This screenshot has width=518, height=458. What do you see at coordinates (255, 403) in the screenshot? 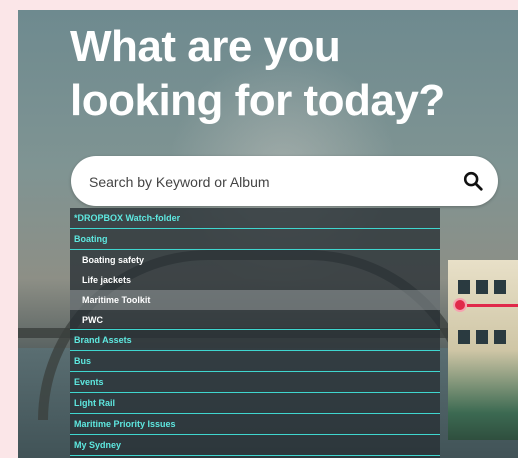
I see `dropdown-item-light-rail: Light Rail` at bounding box center [255, 403].